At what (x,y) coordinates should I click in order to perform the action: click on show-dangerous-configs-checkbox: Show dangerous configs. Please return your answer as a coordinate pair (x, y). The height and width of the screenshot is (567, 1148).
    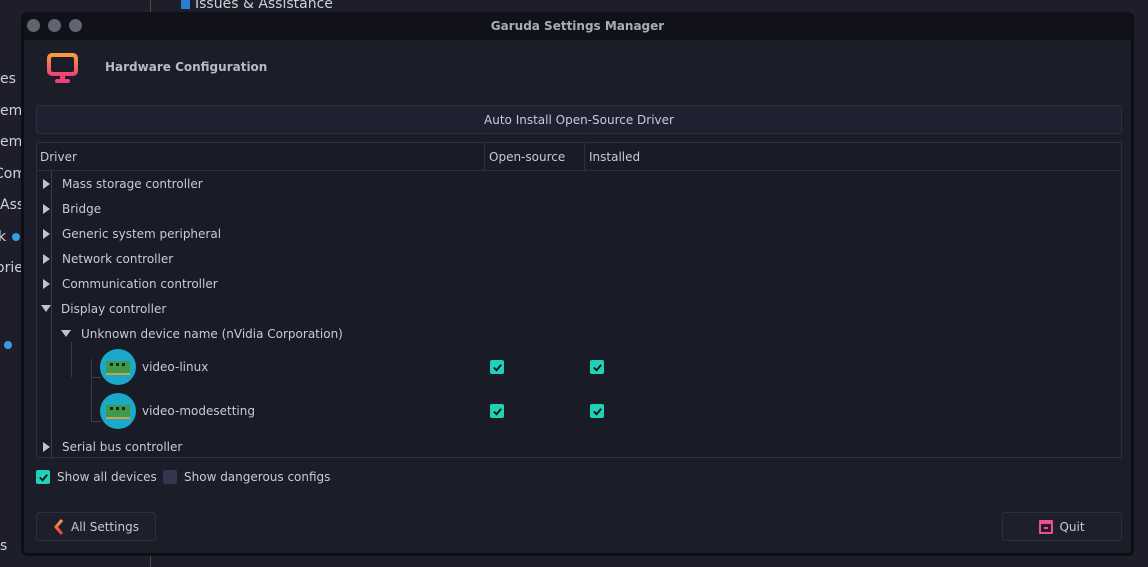
    Looking at the image, I should click on (246, 477).